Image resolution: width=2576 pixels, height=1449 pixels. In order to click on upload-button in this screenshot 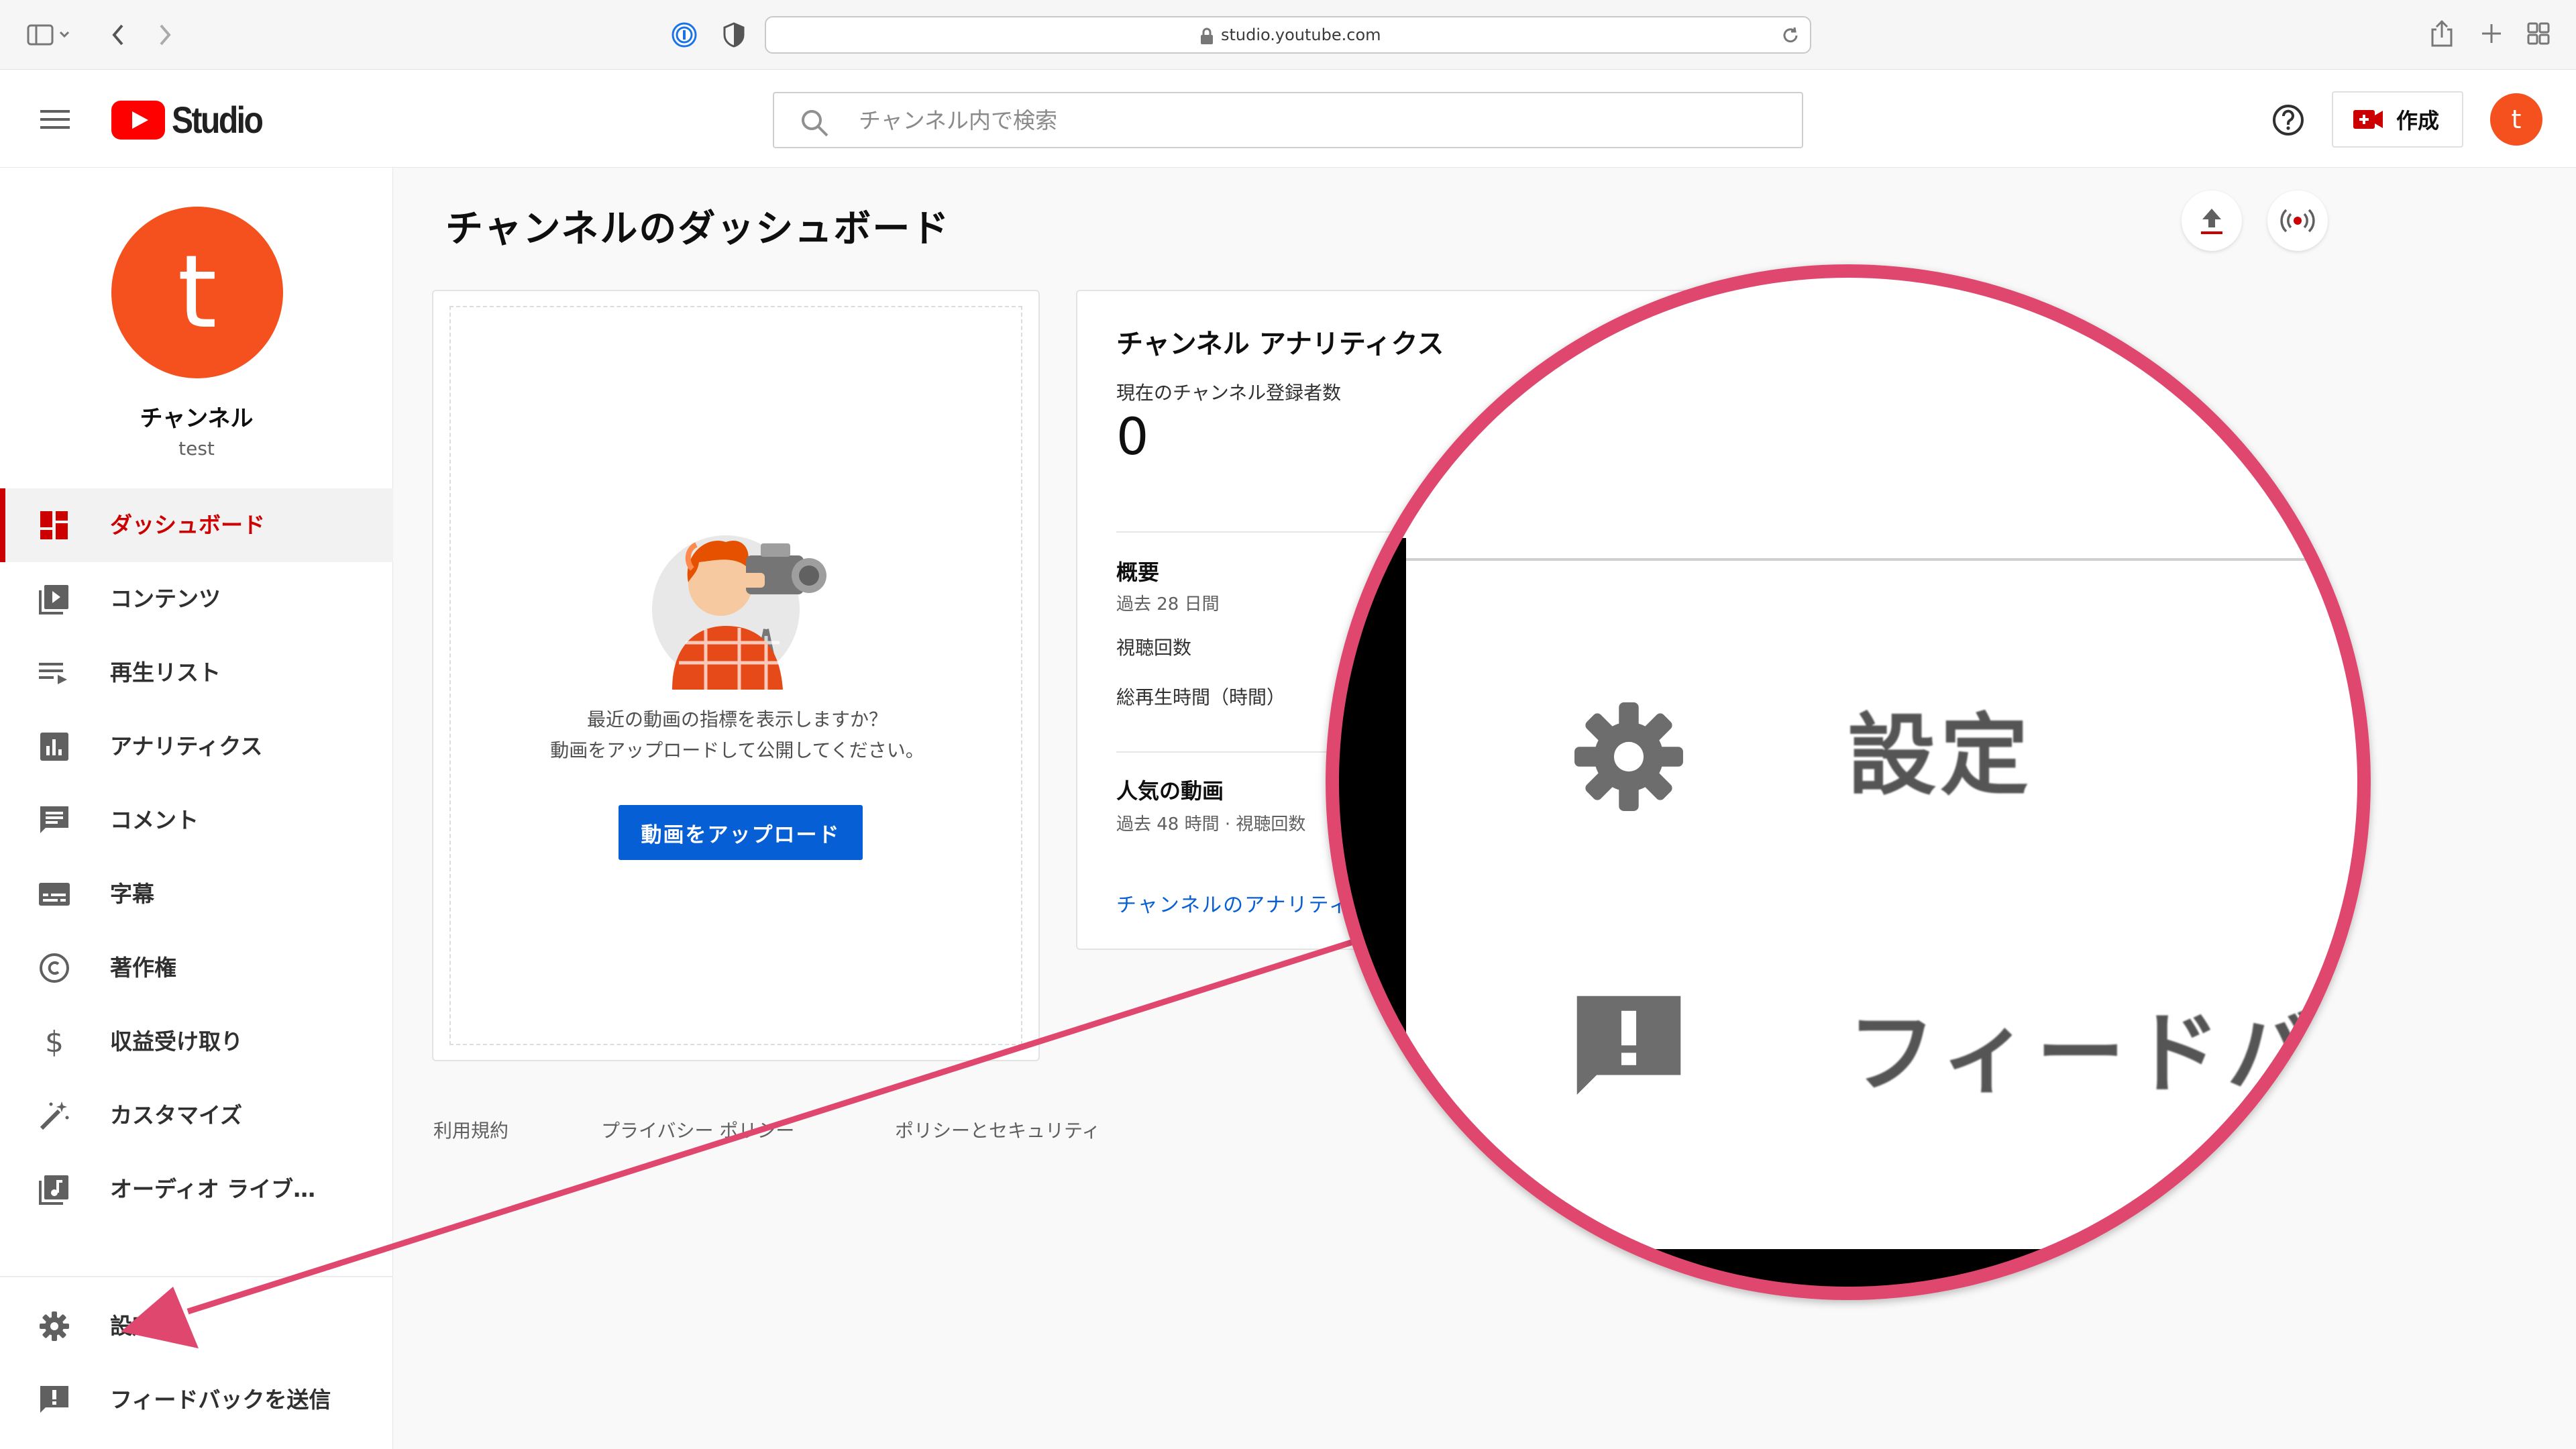, I will do `click(2212, 221)`.